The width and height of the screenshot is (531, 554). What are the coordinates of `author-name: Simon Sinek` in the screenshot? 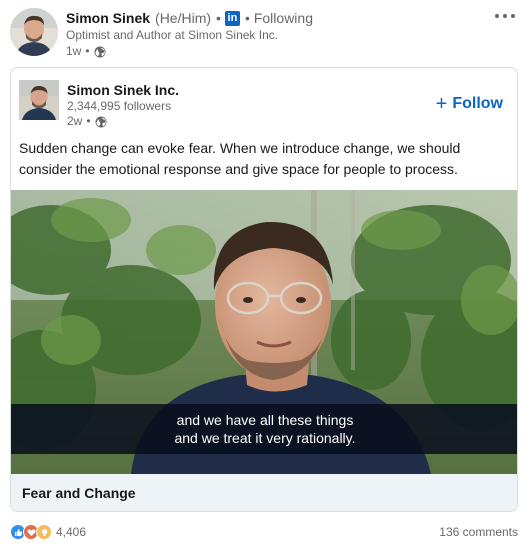 It's located at (108, 18).